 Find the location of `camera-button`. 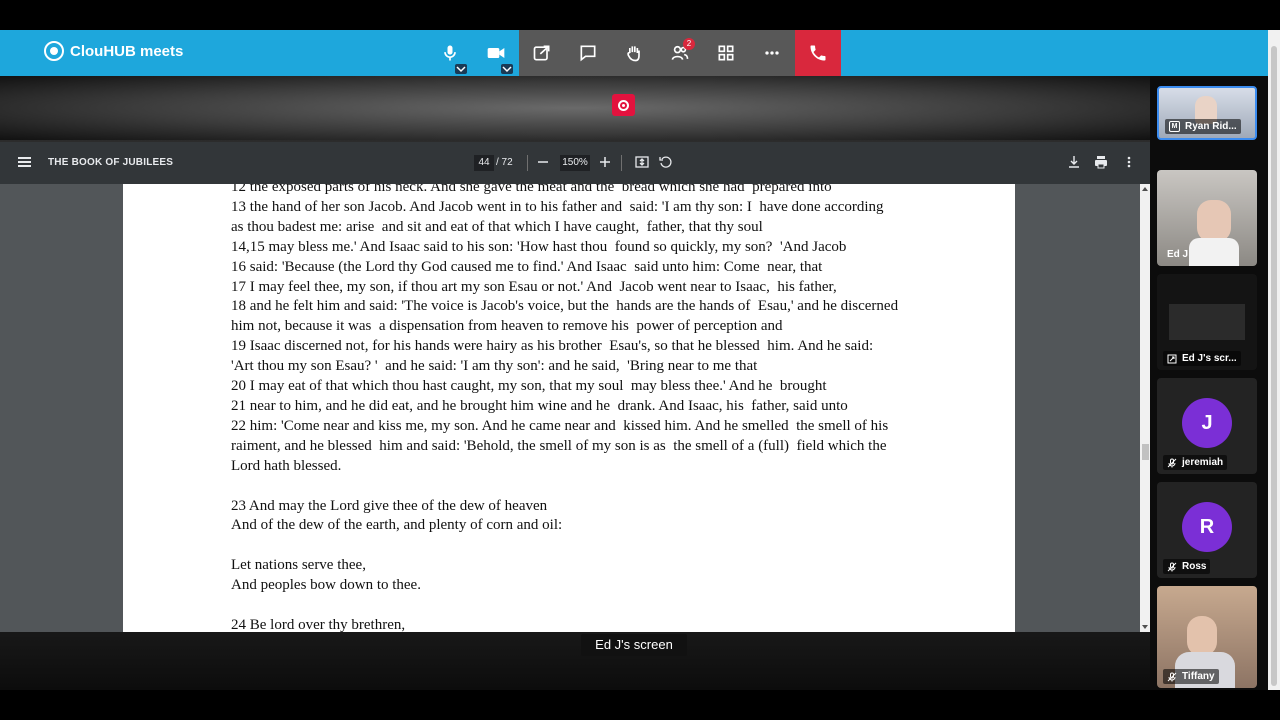

camera-button is located at coordinates (496, 53).